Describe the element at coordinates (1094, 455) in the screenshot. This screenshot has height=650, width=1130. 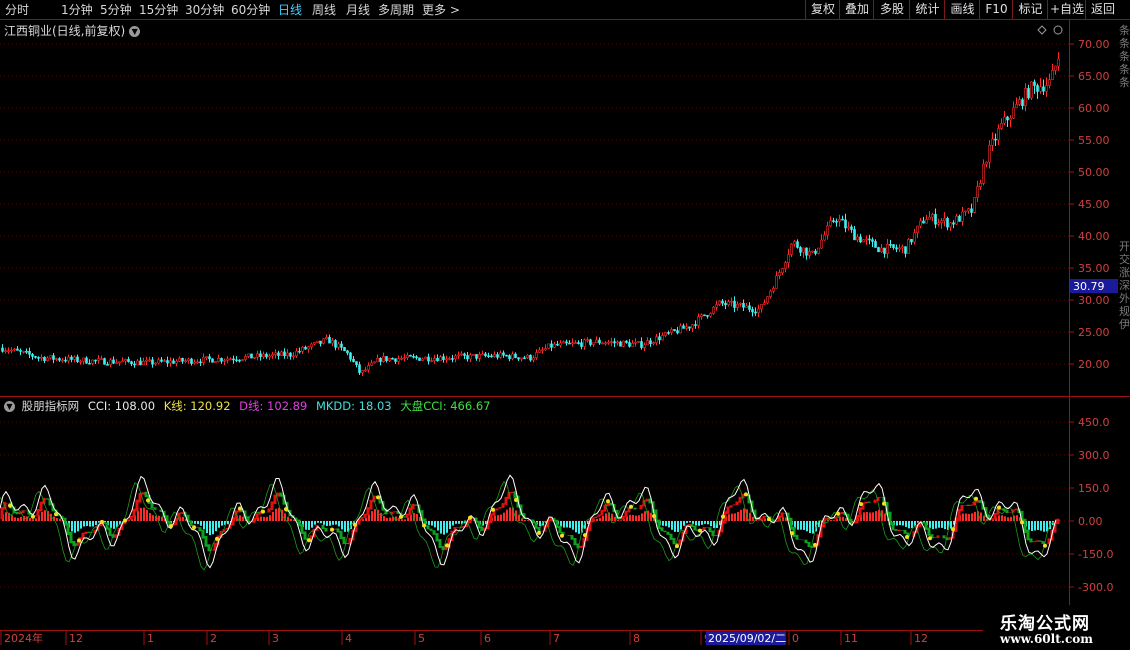
I see `indicator-tick-label: 300.0` at that location.